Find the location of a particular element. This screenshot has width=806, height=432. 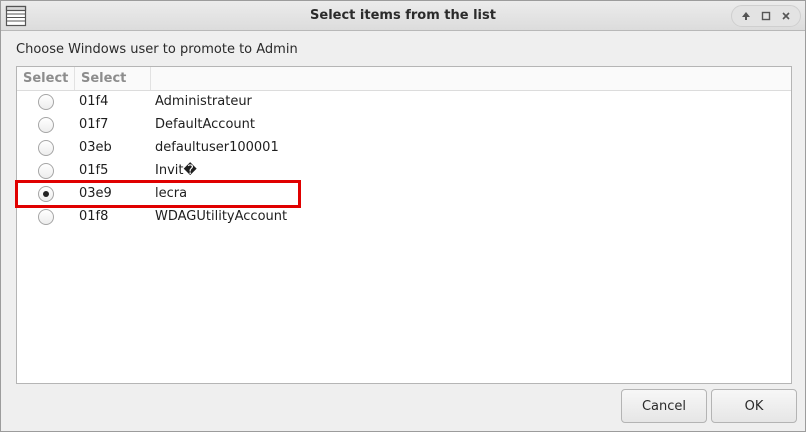

row-name: defaultuser100001 is located at coordinates (217, 147).